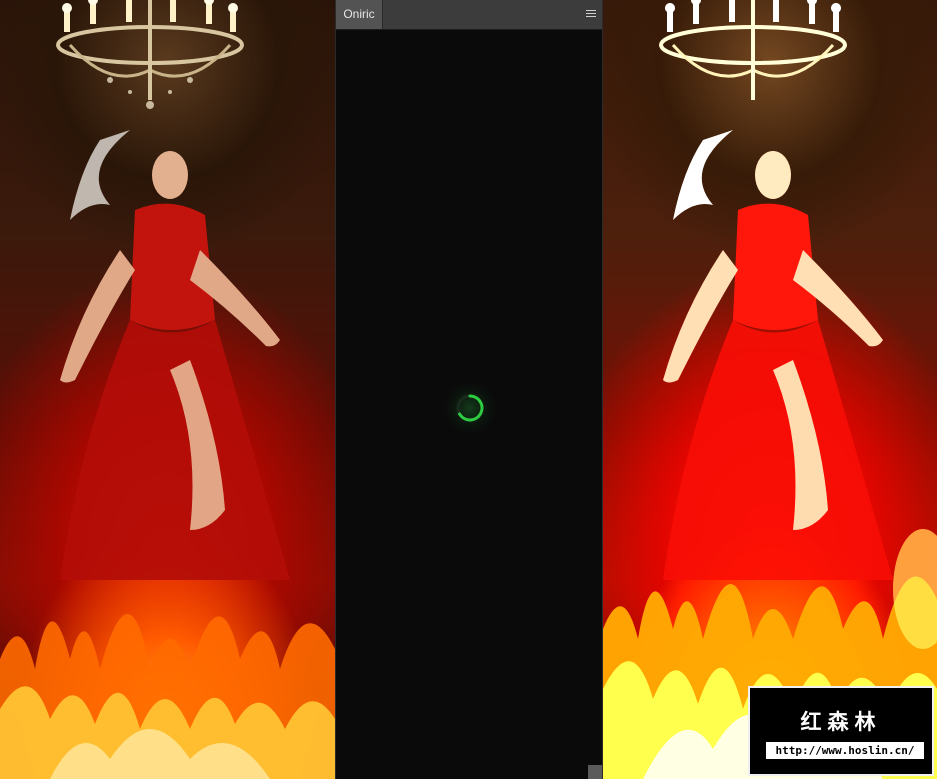 The image size is (937, 779). Describe the element at coordinates (469, 15) in the screenshot. I see `panel-header: Oniric` at that location.